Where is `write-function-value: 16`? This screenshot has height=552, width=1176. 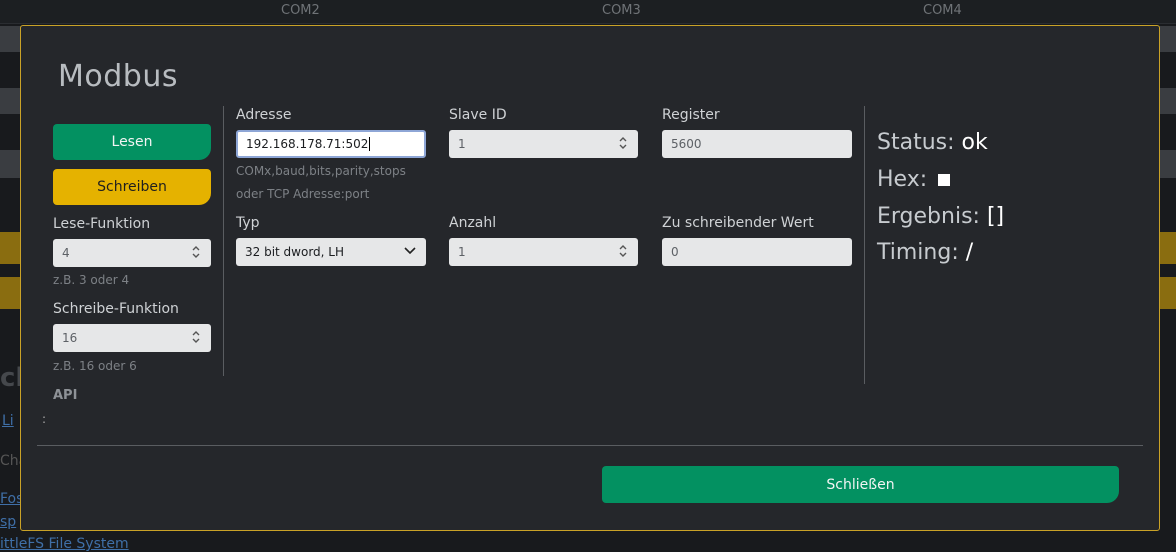 write-function-value: 16 is located at coordinates (70, 338).